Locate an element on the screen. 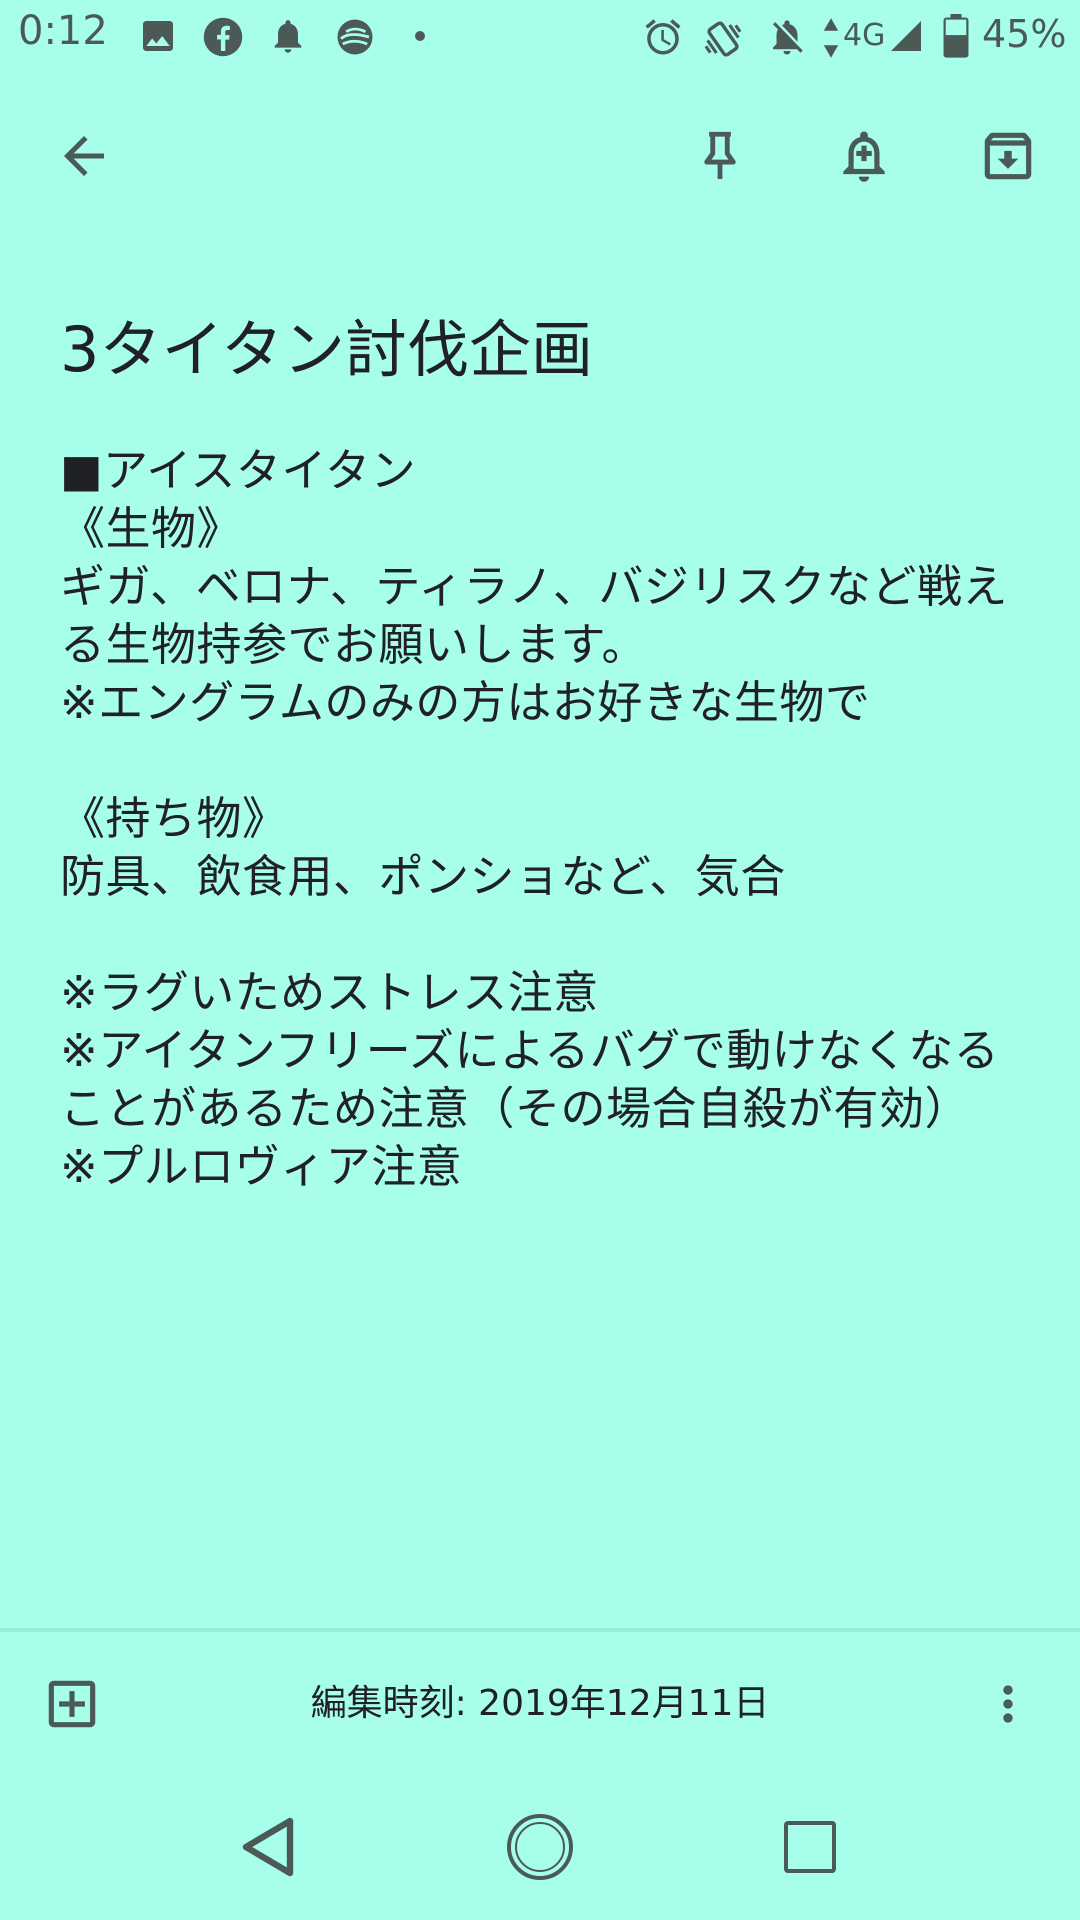  nav-home-icon is located at coordinates (540, 1847).